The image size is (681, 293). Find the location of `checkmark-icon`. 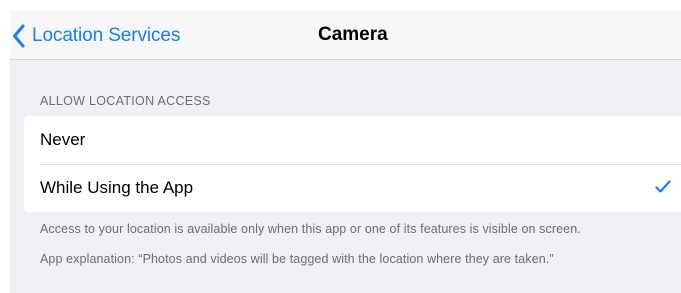

checkmark-icon is located at coordinates (663, 189).